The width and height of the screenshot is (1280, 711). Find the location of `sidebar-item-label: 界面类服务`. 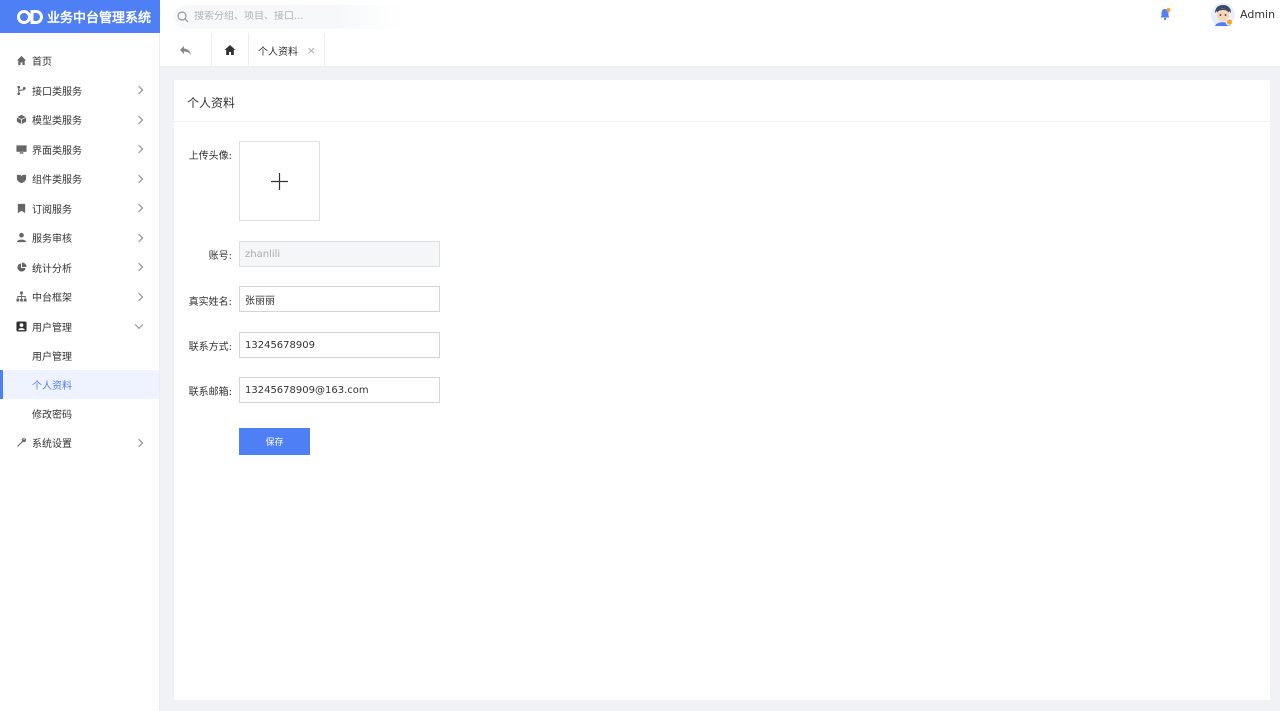

sidebar-item-label: 界面类服务 is located at coordinates (57, 151).